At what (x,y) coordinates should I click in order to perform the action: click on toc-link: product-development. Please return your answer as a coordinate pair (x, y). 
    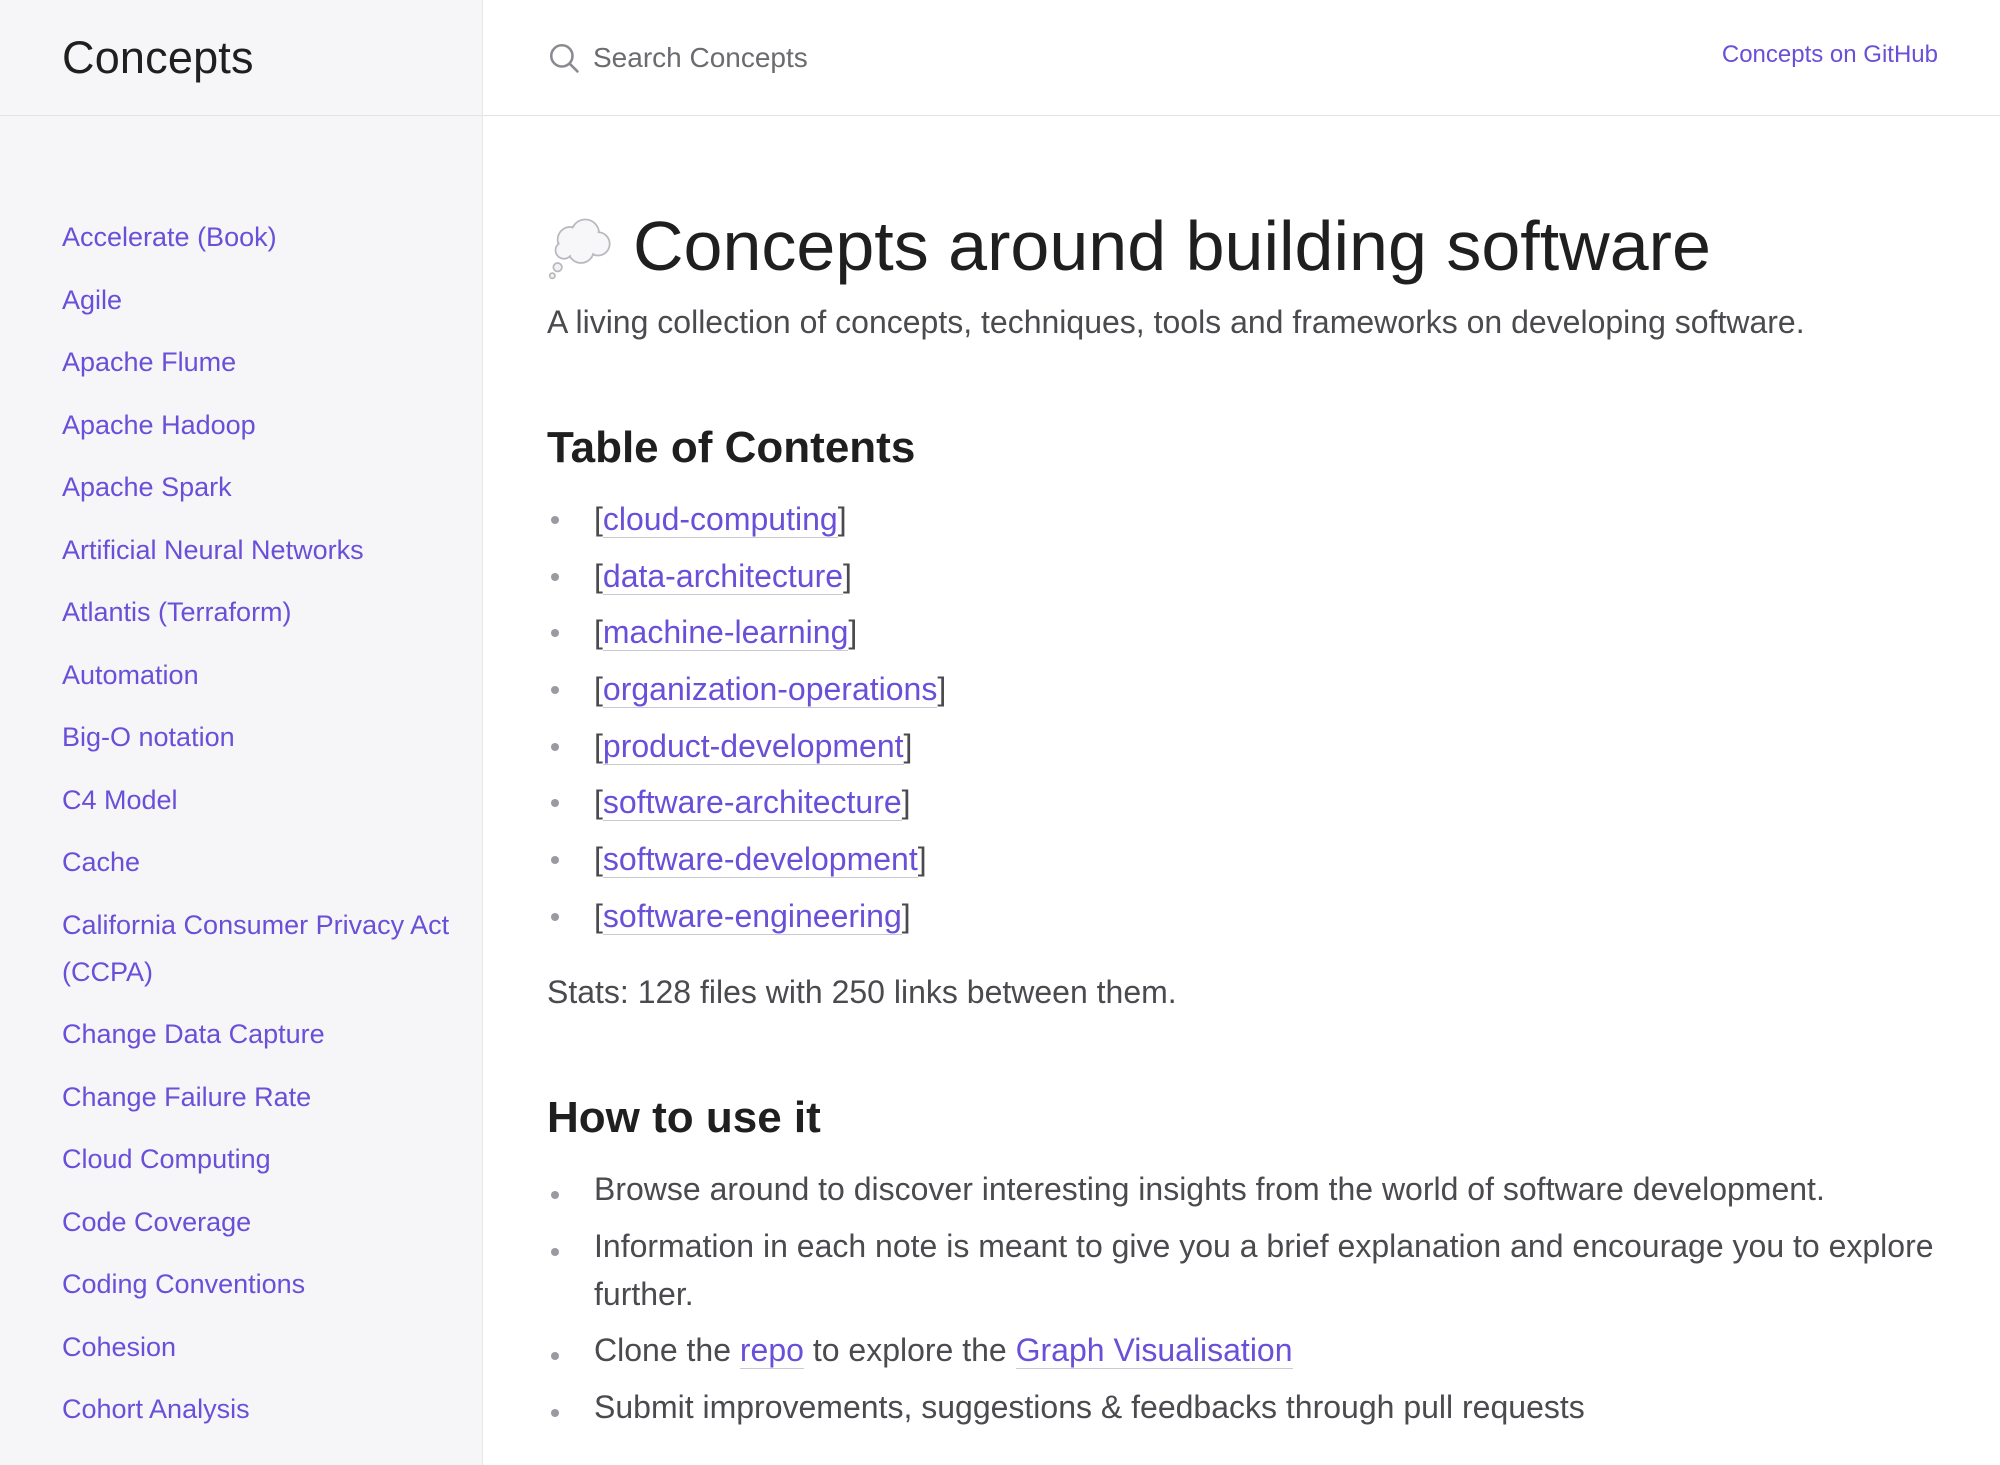
    Looking at the image, I should click on (753, 746).